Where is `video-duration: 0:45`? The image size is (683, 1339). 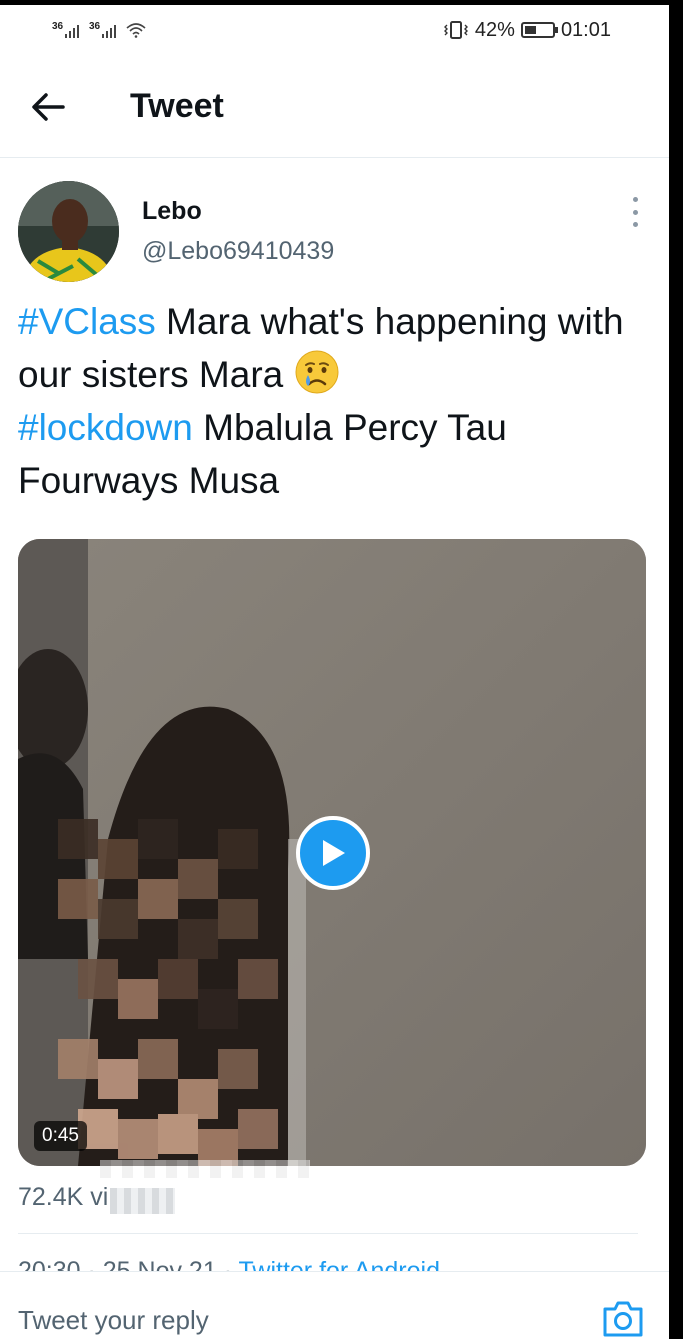 video-duration: 0:45 is located at coordinates (60, 1136).